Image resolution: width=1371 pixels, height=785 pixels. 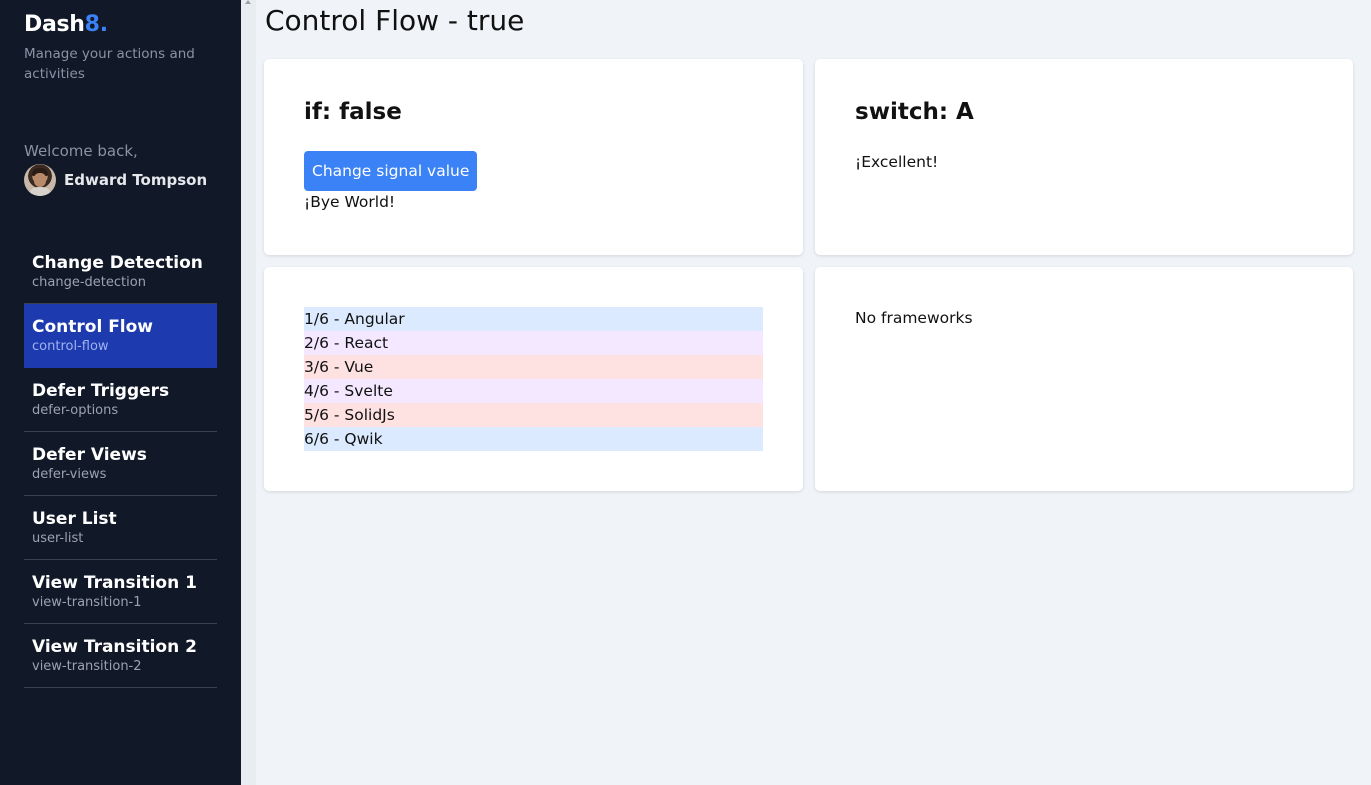 I want to click on brand-logo: Dash8., so click(x=66, y=24).